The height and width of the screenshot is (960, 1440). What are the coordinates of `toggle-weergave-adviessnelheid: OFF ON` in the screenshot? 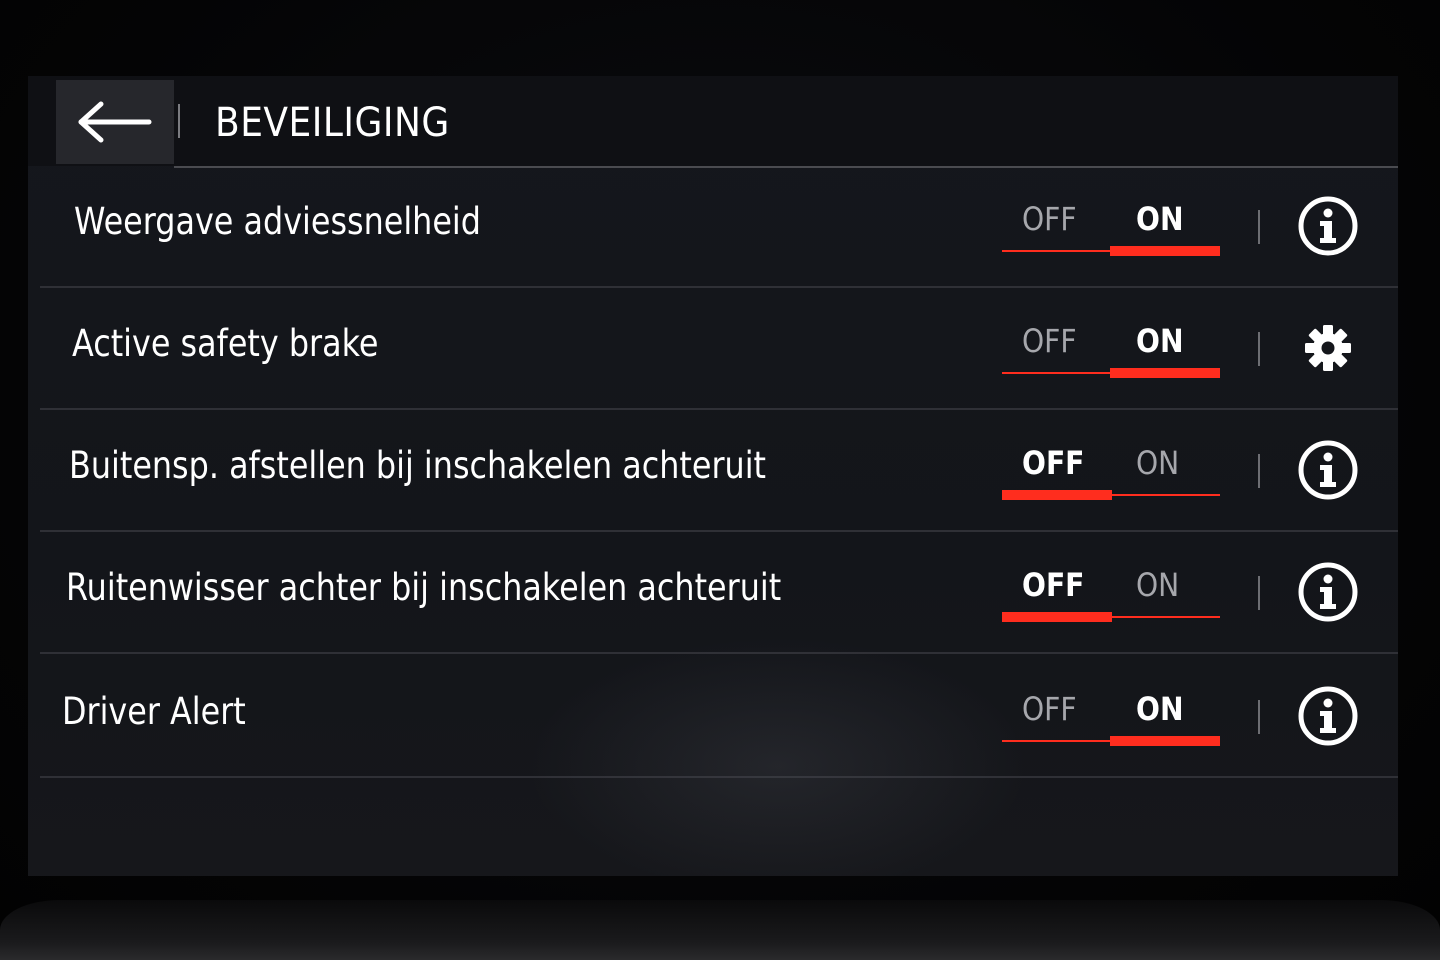 It's located at (1111, 225).